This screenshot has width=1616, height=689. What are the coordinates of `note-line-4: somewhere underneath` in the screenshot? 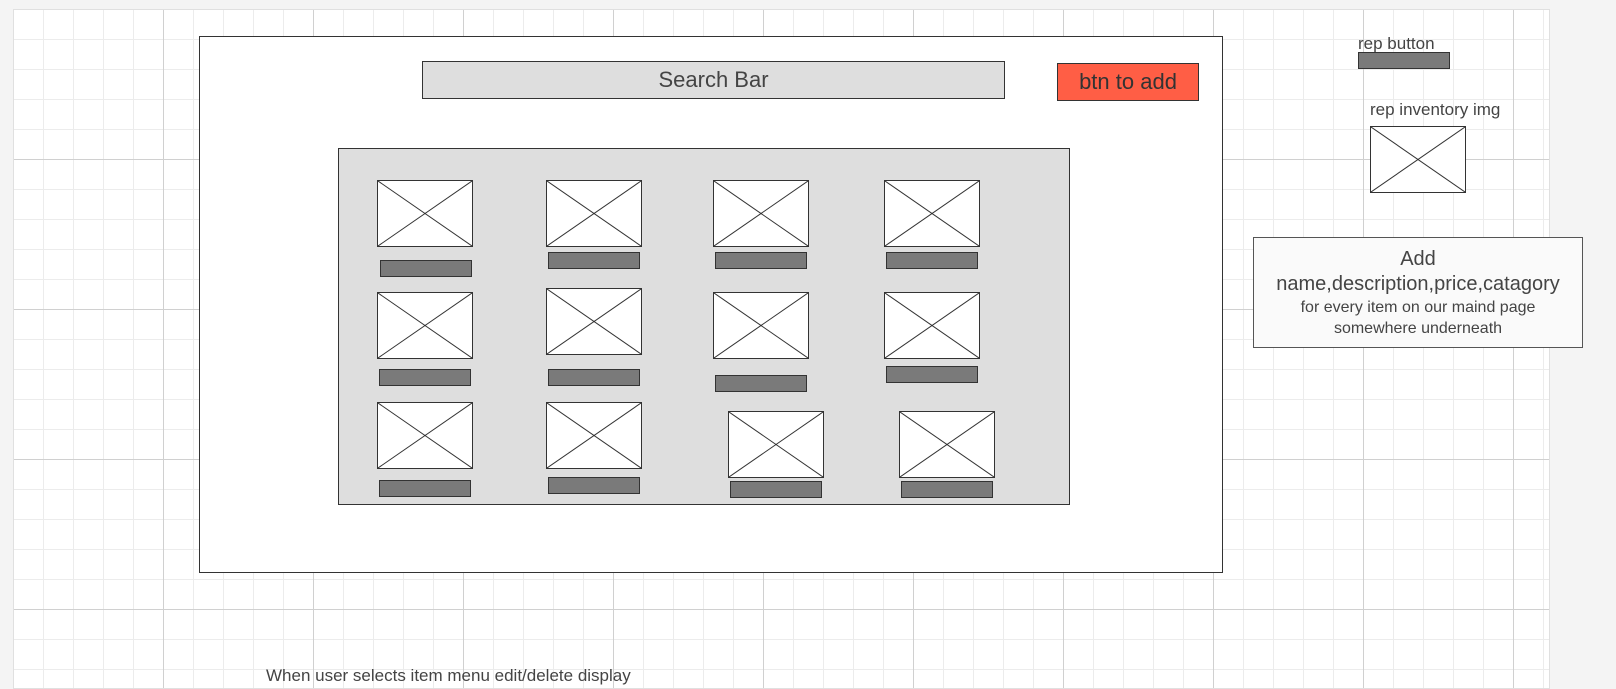 It's located at (1418, 328).